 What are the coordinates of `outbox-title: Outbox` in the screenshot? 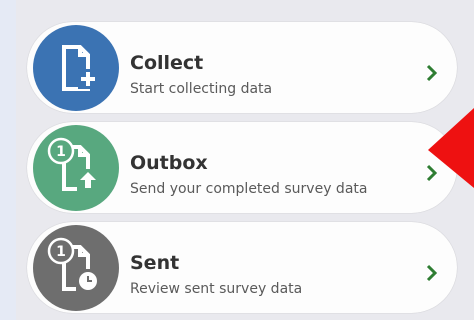 It's located at (169, 163).